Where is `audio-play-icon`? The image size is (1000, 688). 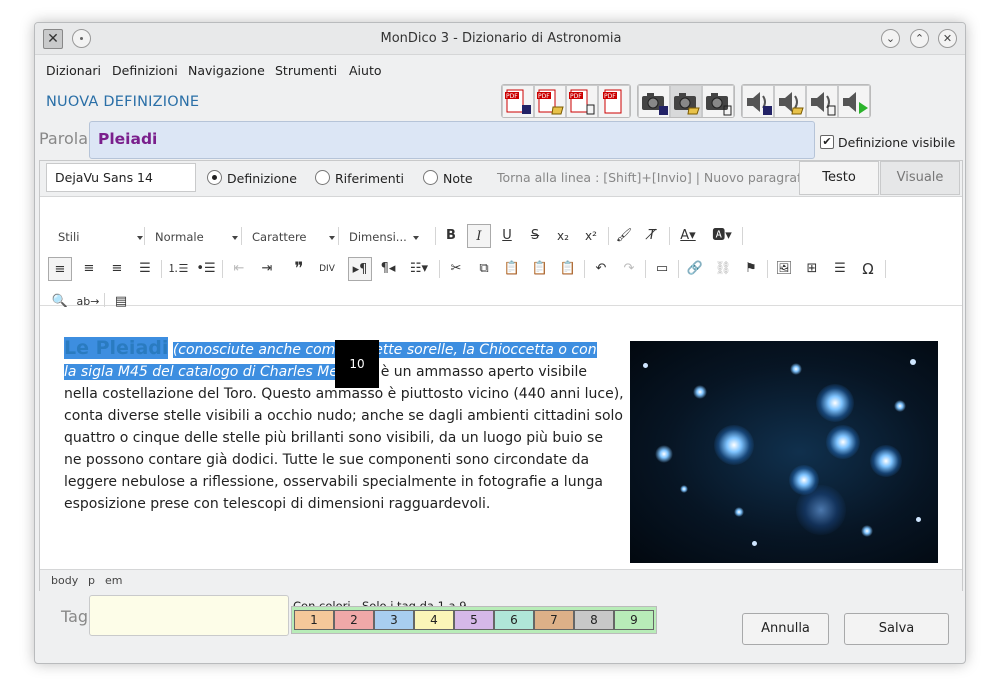
audio-play-icon is located at coordinates (854, 101).